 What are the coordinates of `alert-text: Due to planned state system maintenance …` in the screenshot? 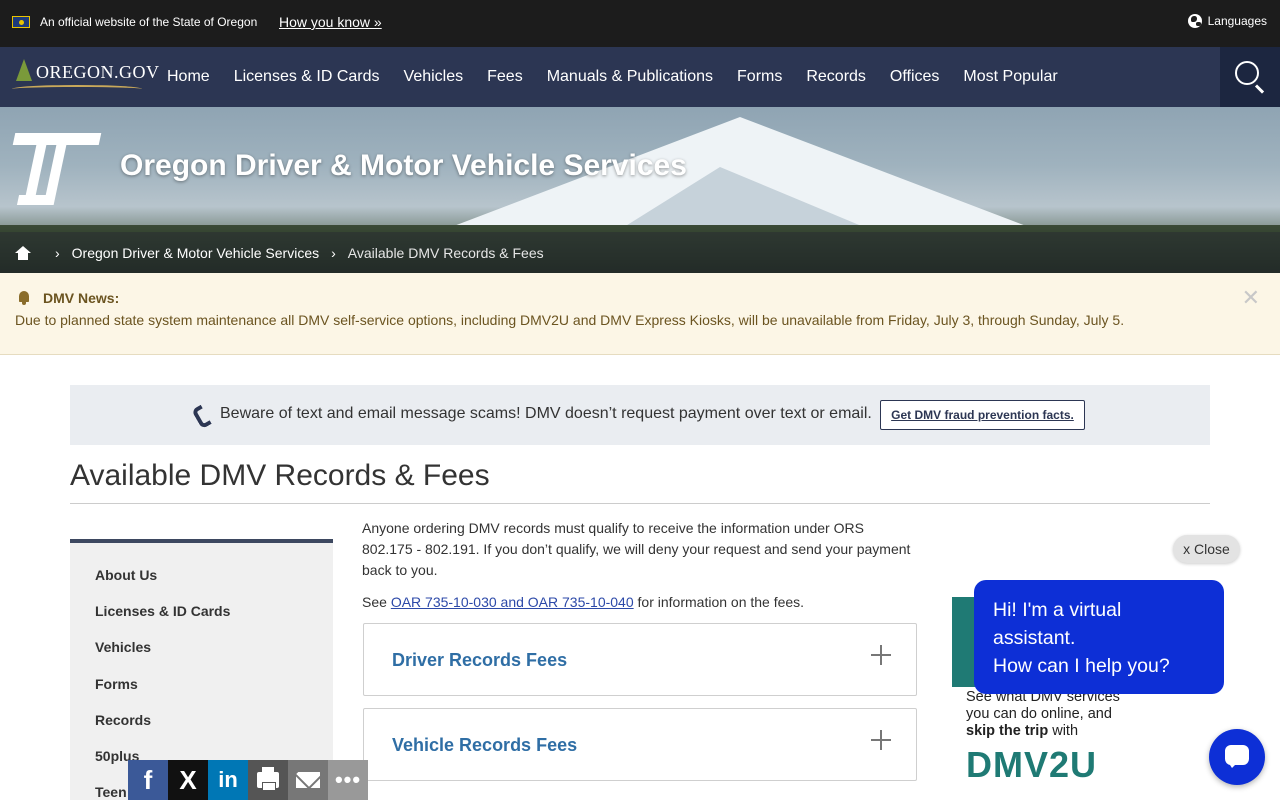 It's located at (570, 320).